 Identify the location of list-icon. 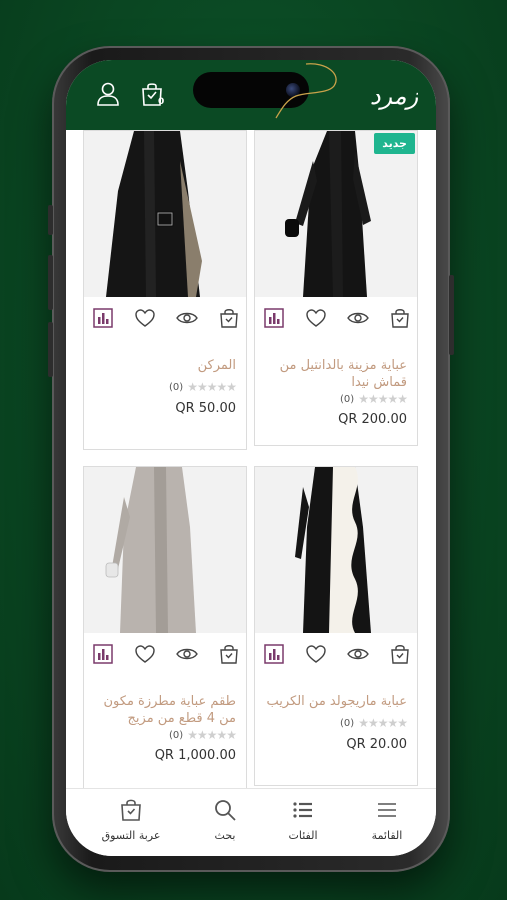
(302, 810).